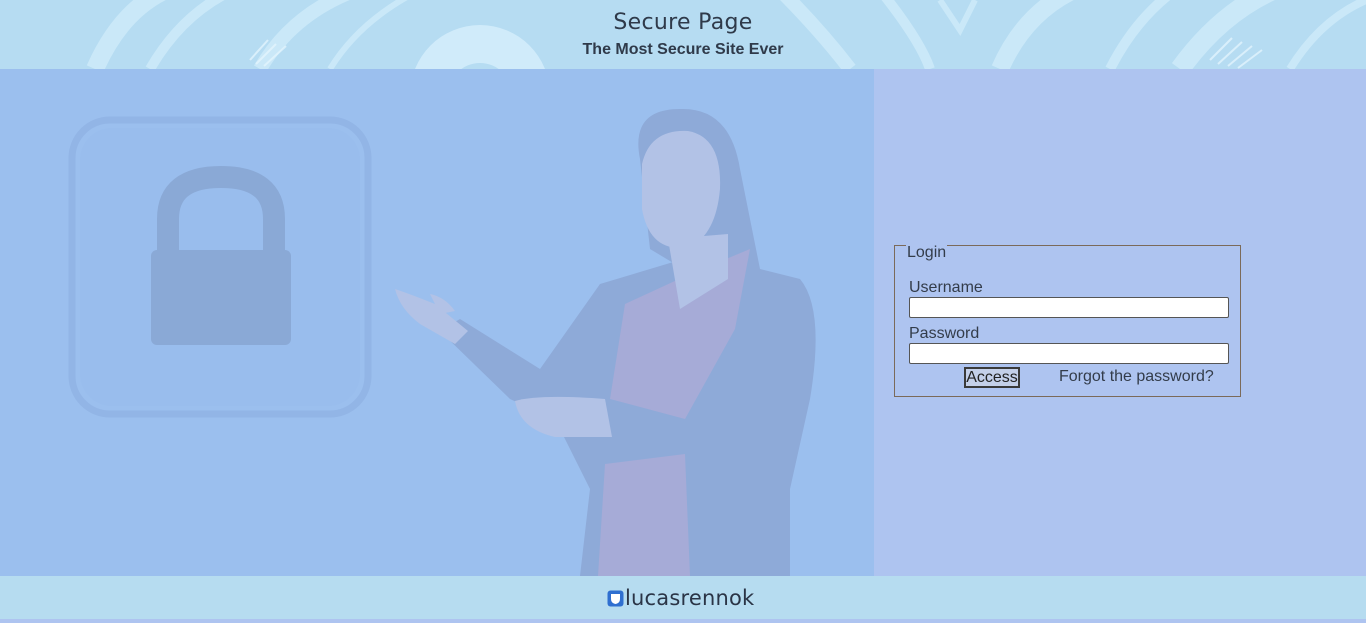 The image size is (1366, 623). Describe the element at coordinates (944, 333) in the screenshot. I see `password-label: Password` at that location.